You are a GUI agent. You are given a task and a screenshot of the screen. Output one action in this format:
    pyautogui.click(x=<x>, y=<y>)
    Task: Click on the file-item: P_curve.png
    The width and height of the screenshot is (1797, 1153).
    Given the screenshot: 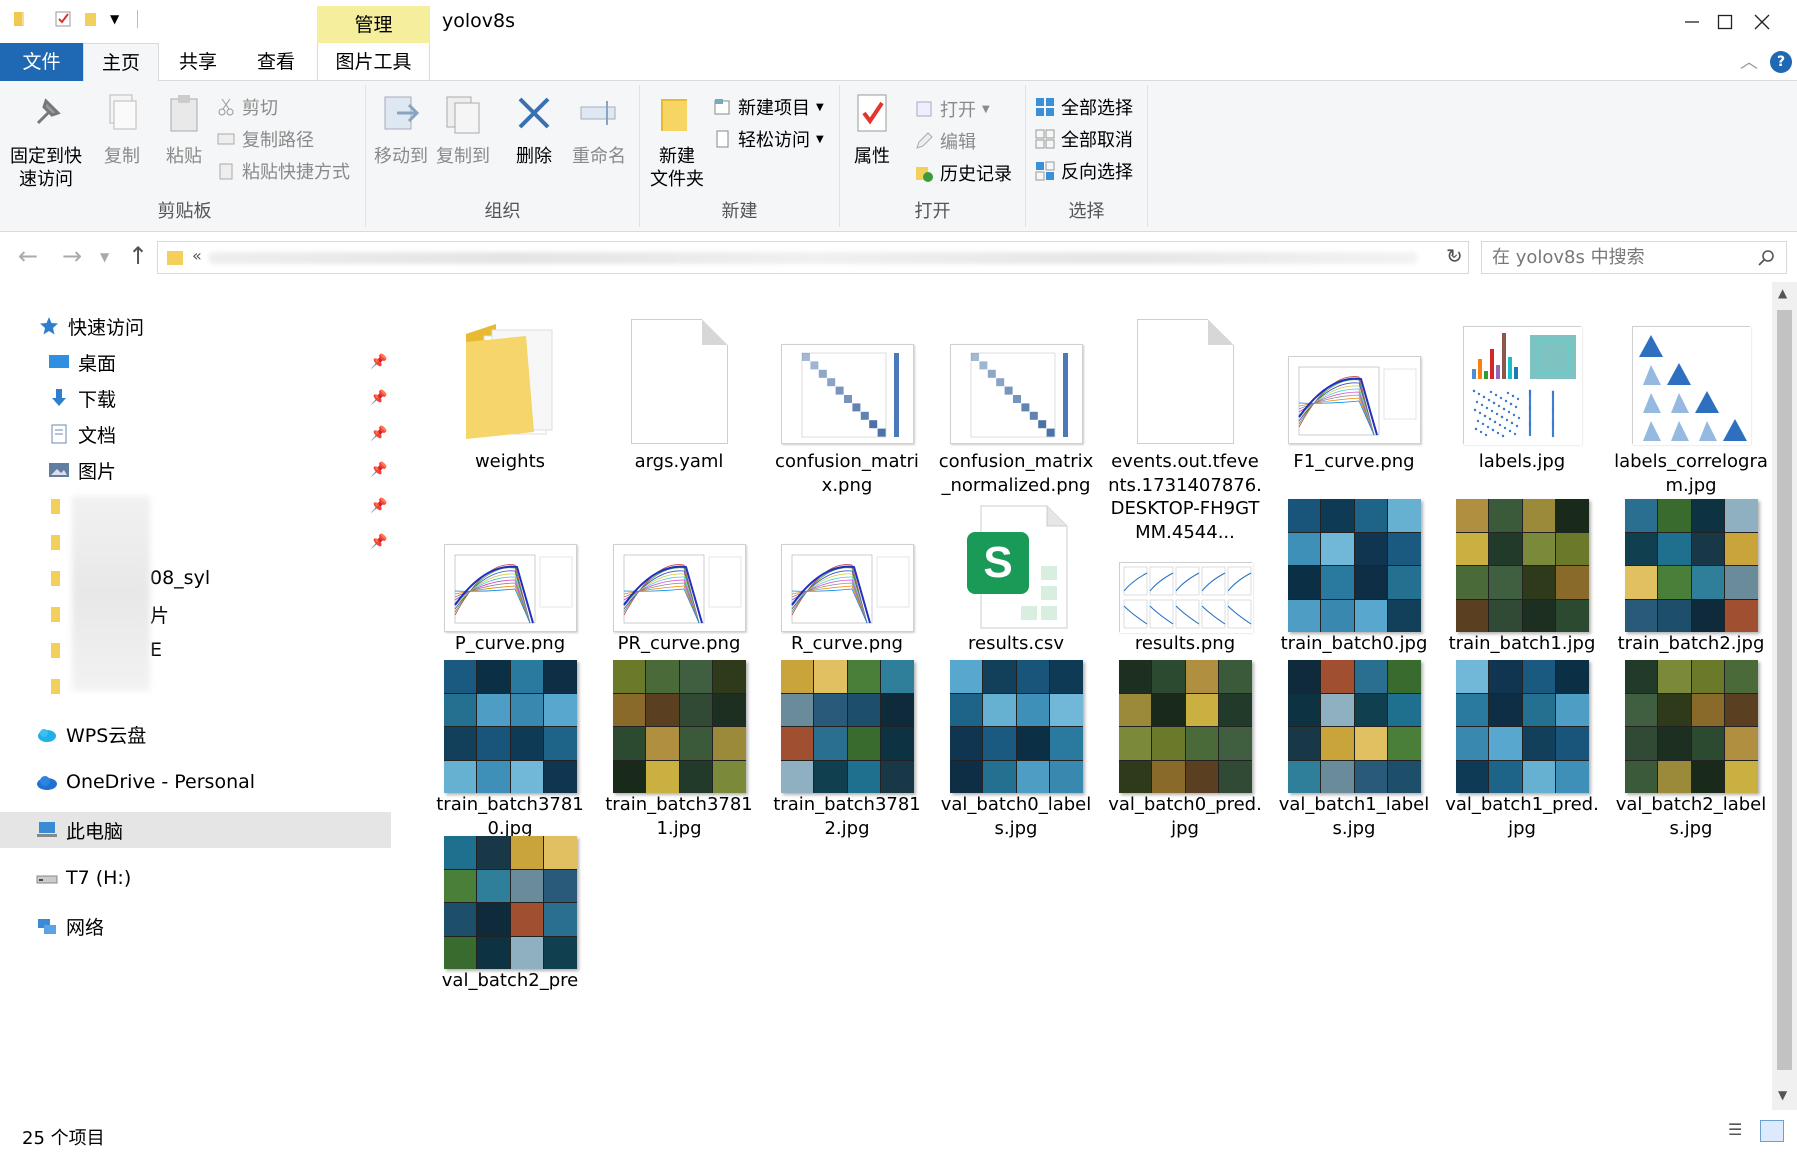 What is the action you would take?
    pyautogui.click(x=510, y=574)
    